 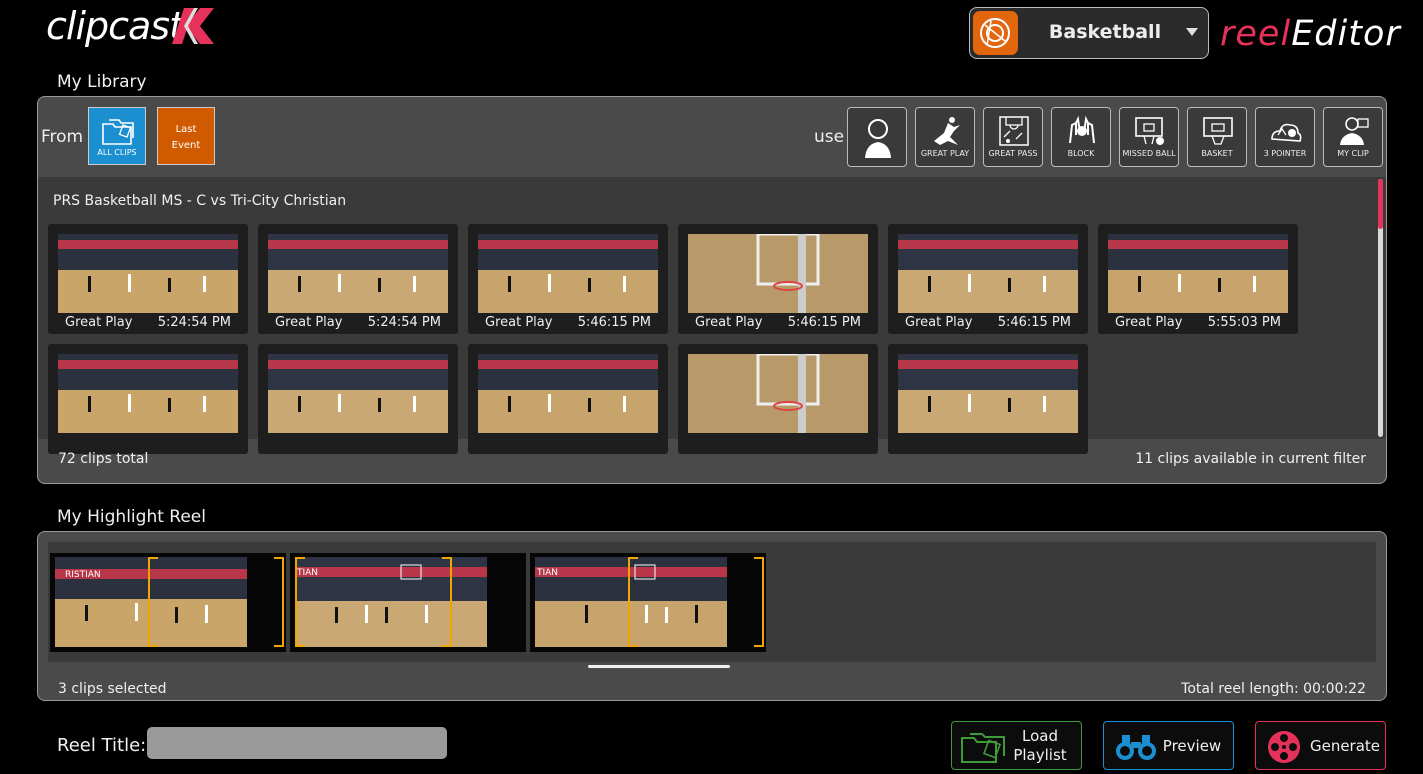 I want to click on clipcast-logo-mark-icon, so click(x=193, y=26).